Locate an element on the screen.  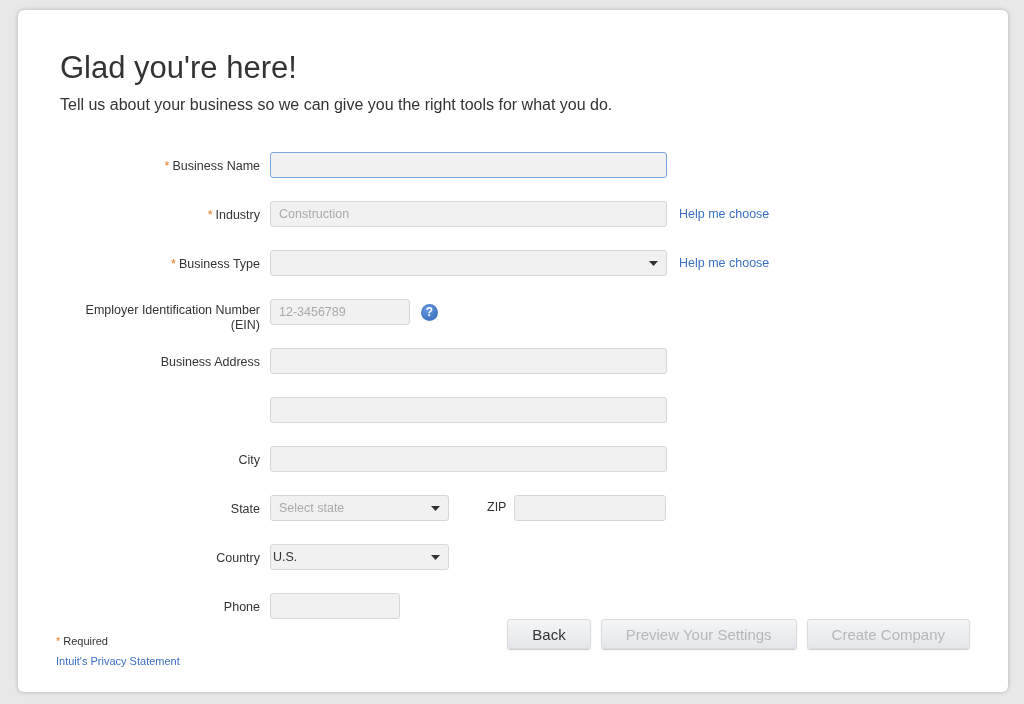
input-field: Construction is located at coordinates (468, 214).